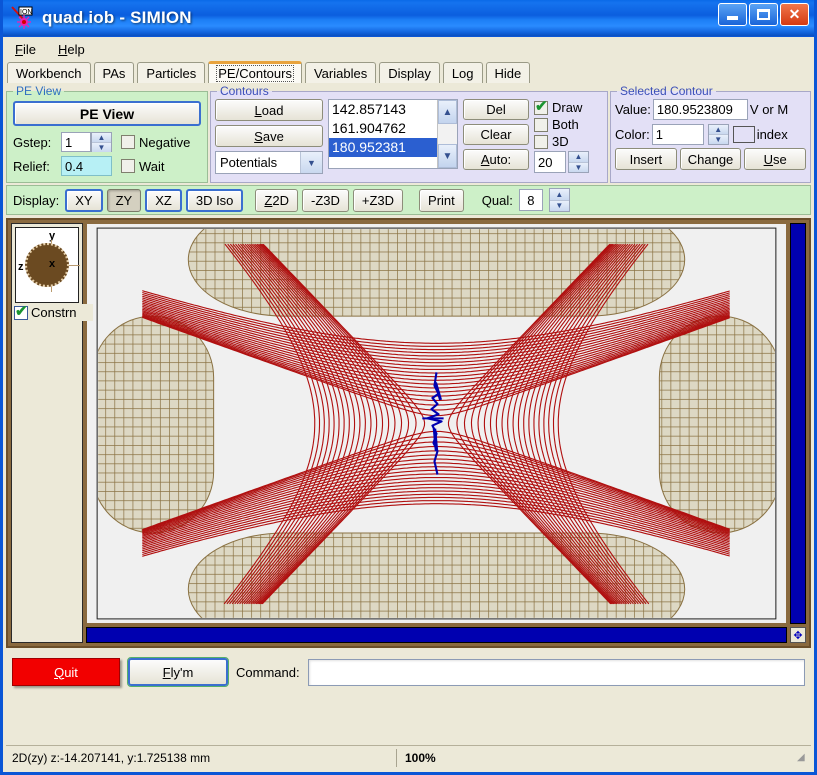 The image size is (817, 775). What do you see at coordinates (441, 200) in the screenshot?
I see `print-button: Print` at bounding box center [441, 200].